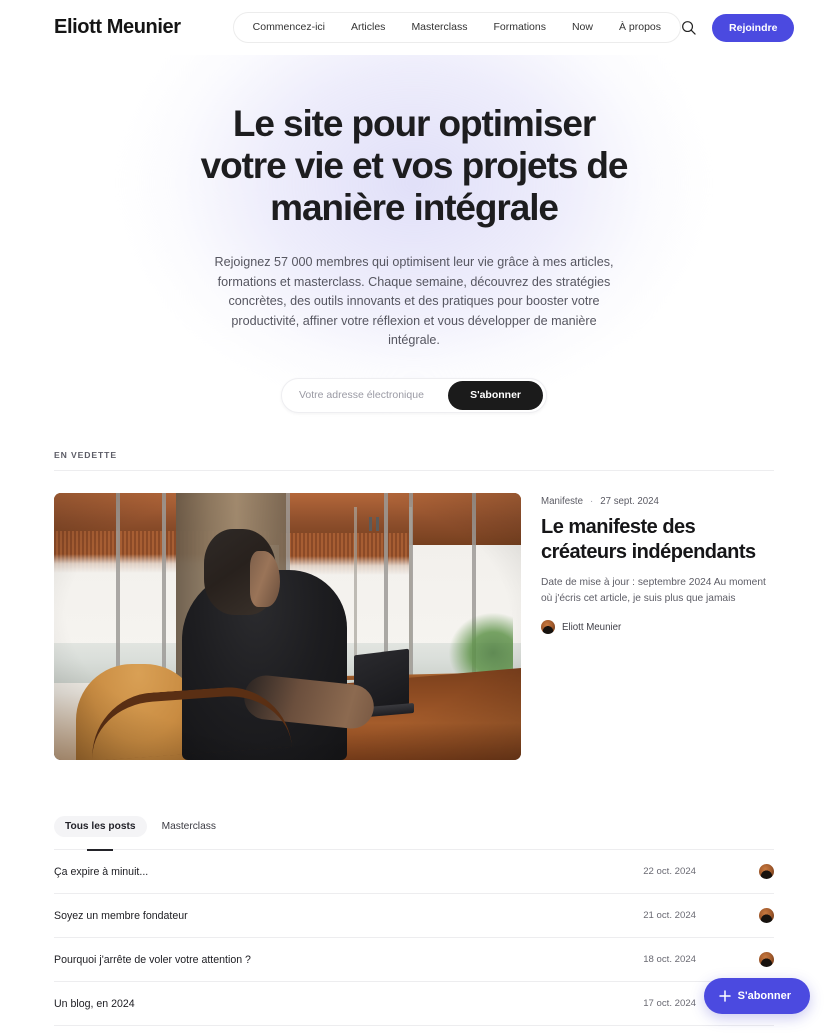  I want to click on featured-photo-illustration, so click(287, 626).